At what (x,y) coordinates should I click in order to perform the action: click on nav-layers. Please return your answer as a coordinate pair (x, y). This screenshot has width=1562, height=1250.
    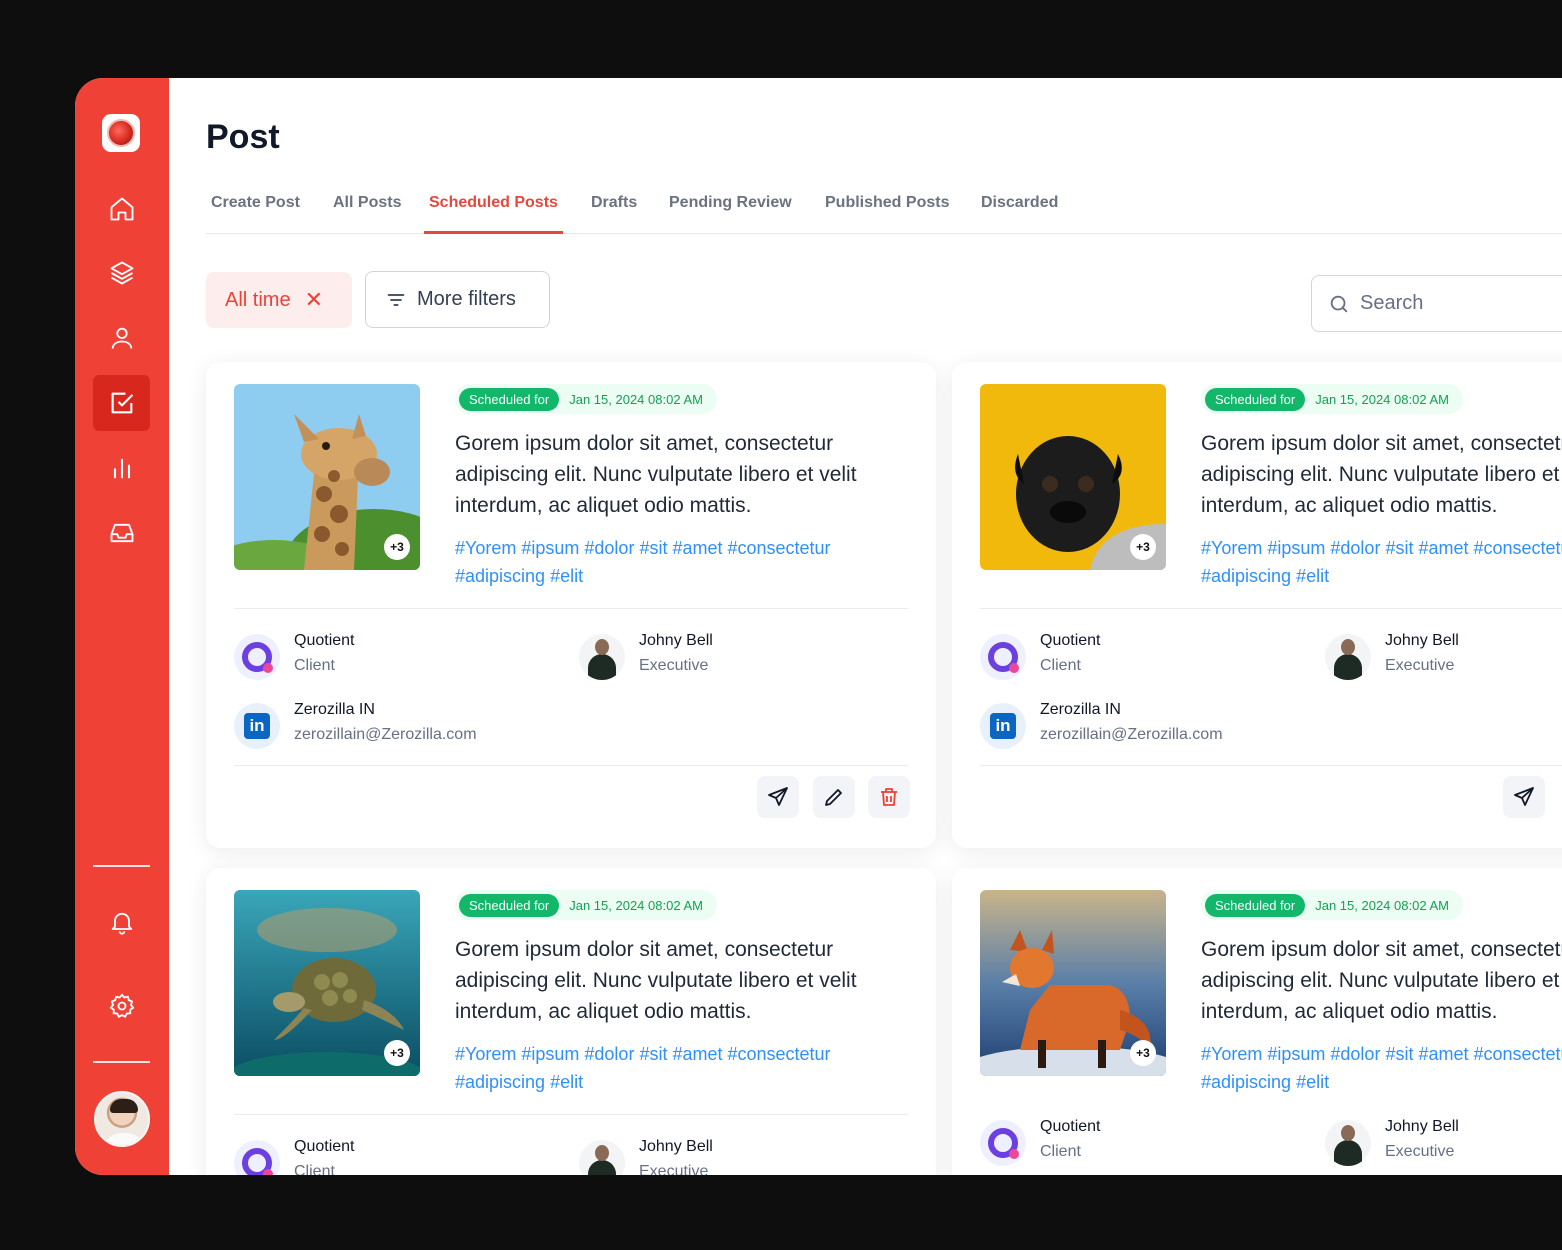
    Looking at the image, I should click on (121, 273).